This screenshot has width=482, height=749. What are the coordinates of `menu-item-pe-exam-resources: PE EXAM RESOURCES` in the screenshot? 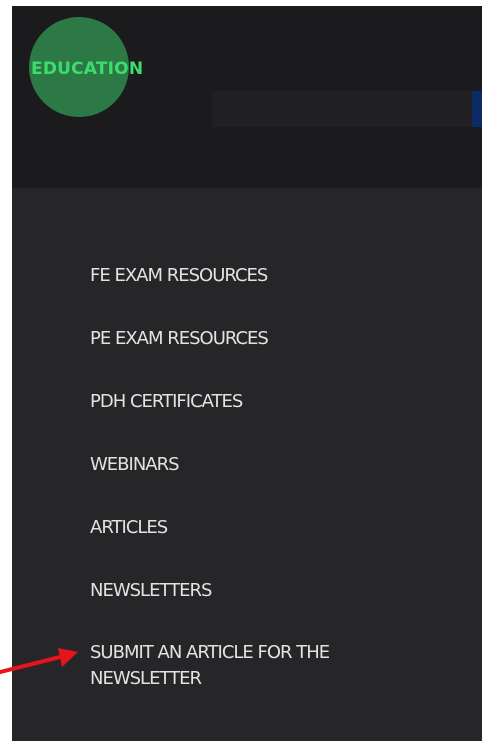 It's located at (255, 338).